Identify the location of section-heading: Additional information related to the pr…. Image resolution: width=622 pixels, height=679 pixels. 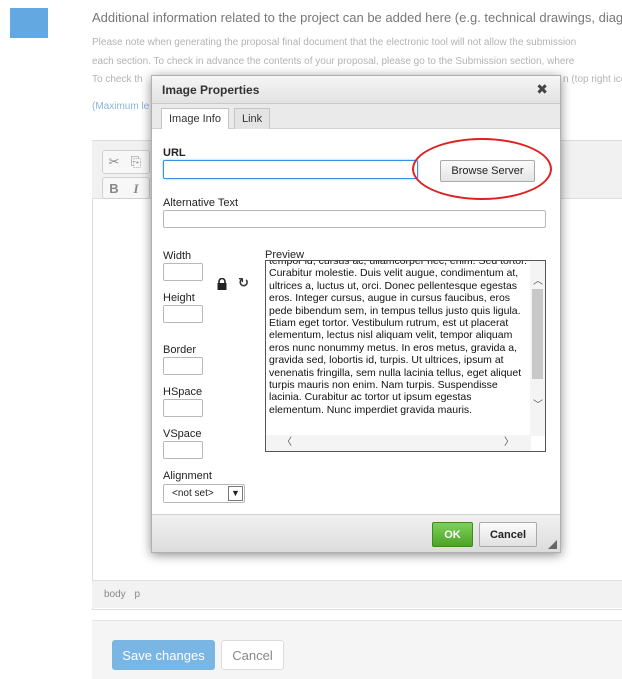
(357, 17).